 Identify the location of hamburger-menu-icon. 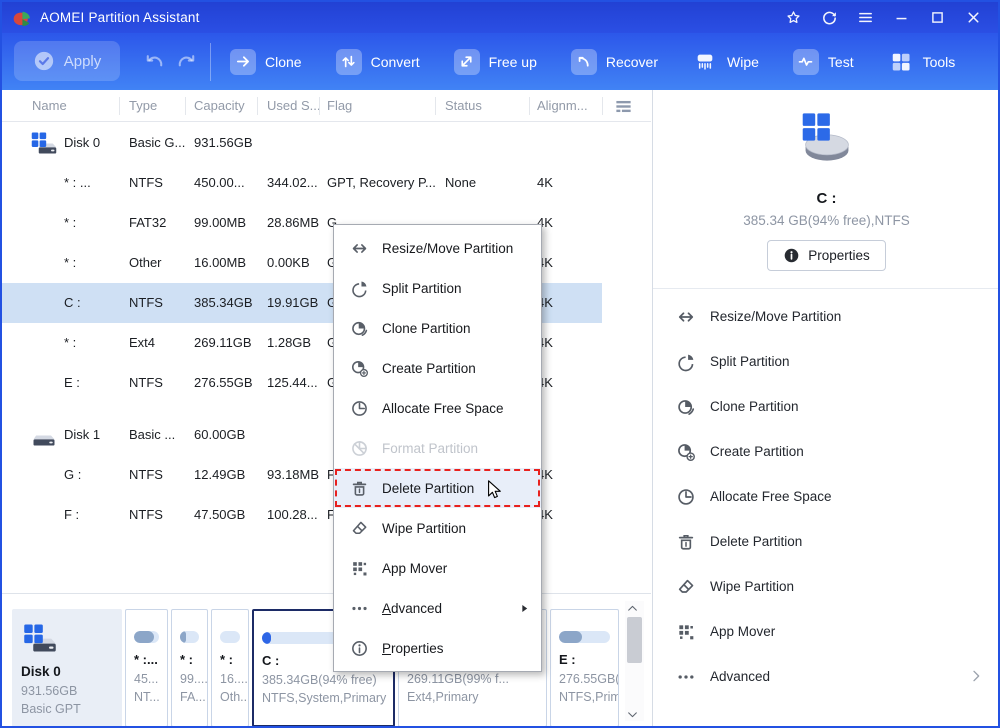
(865, 17).